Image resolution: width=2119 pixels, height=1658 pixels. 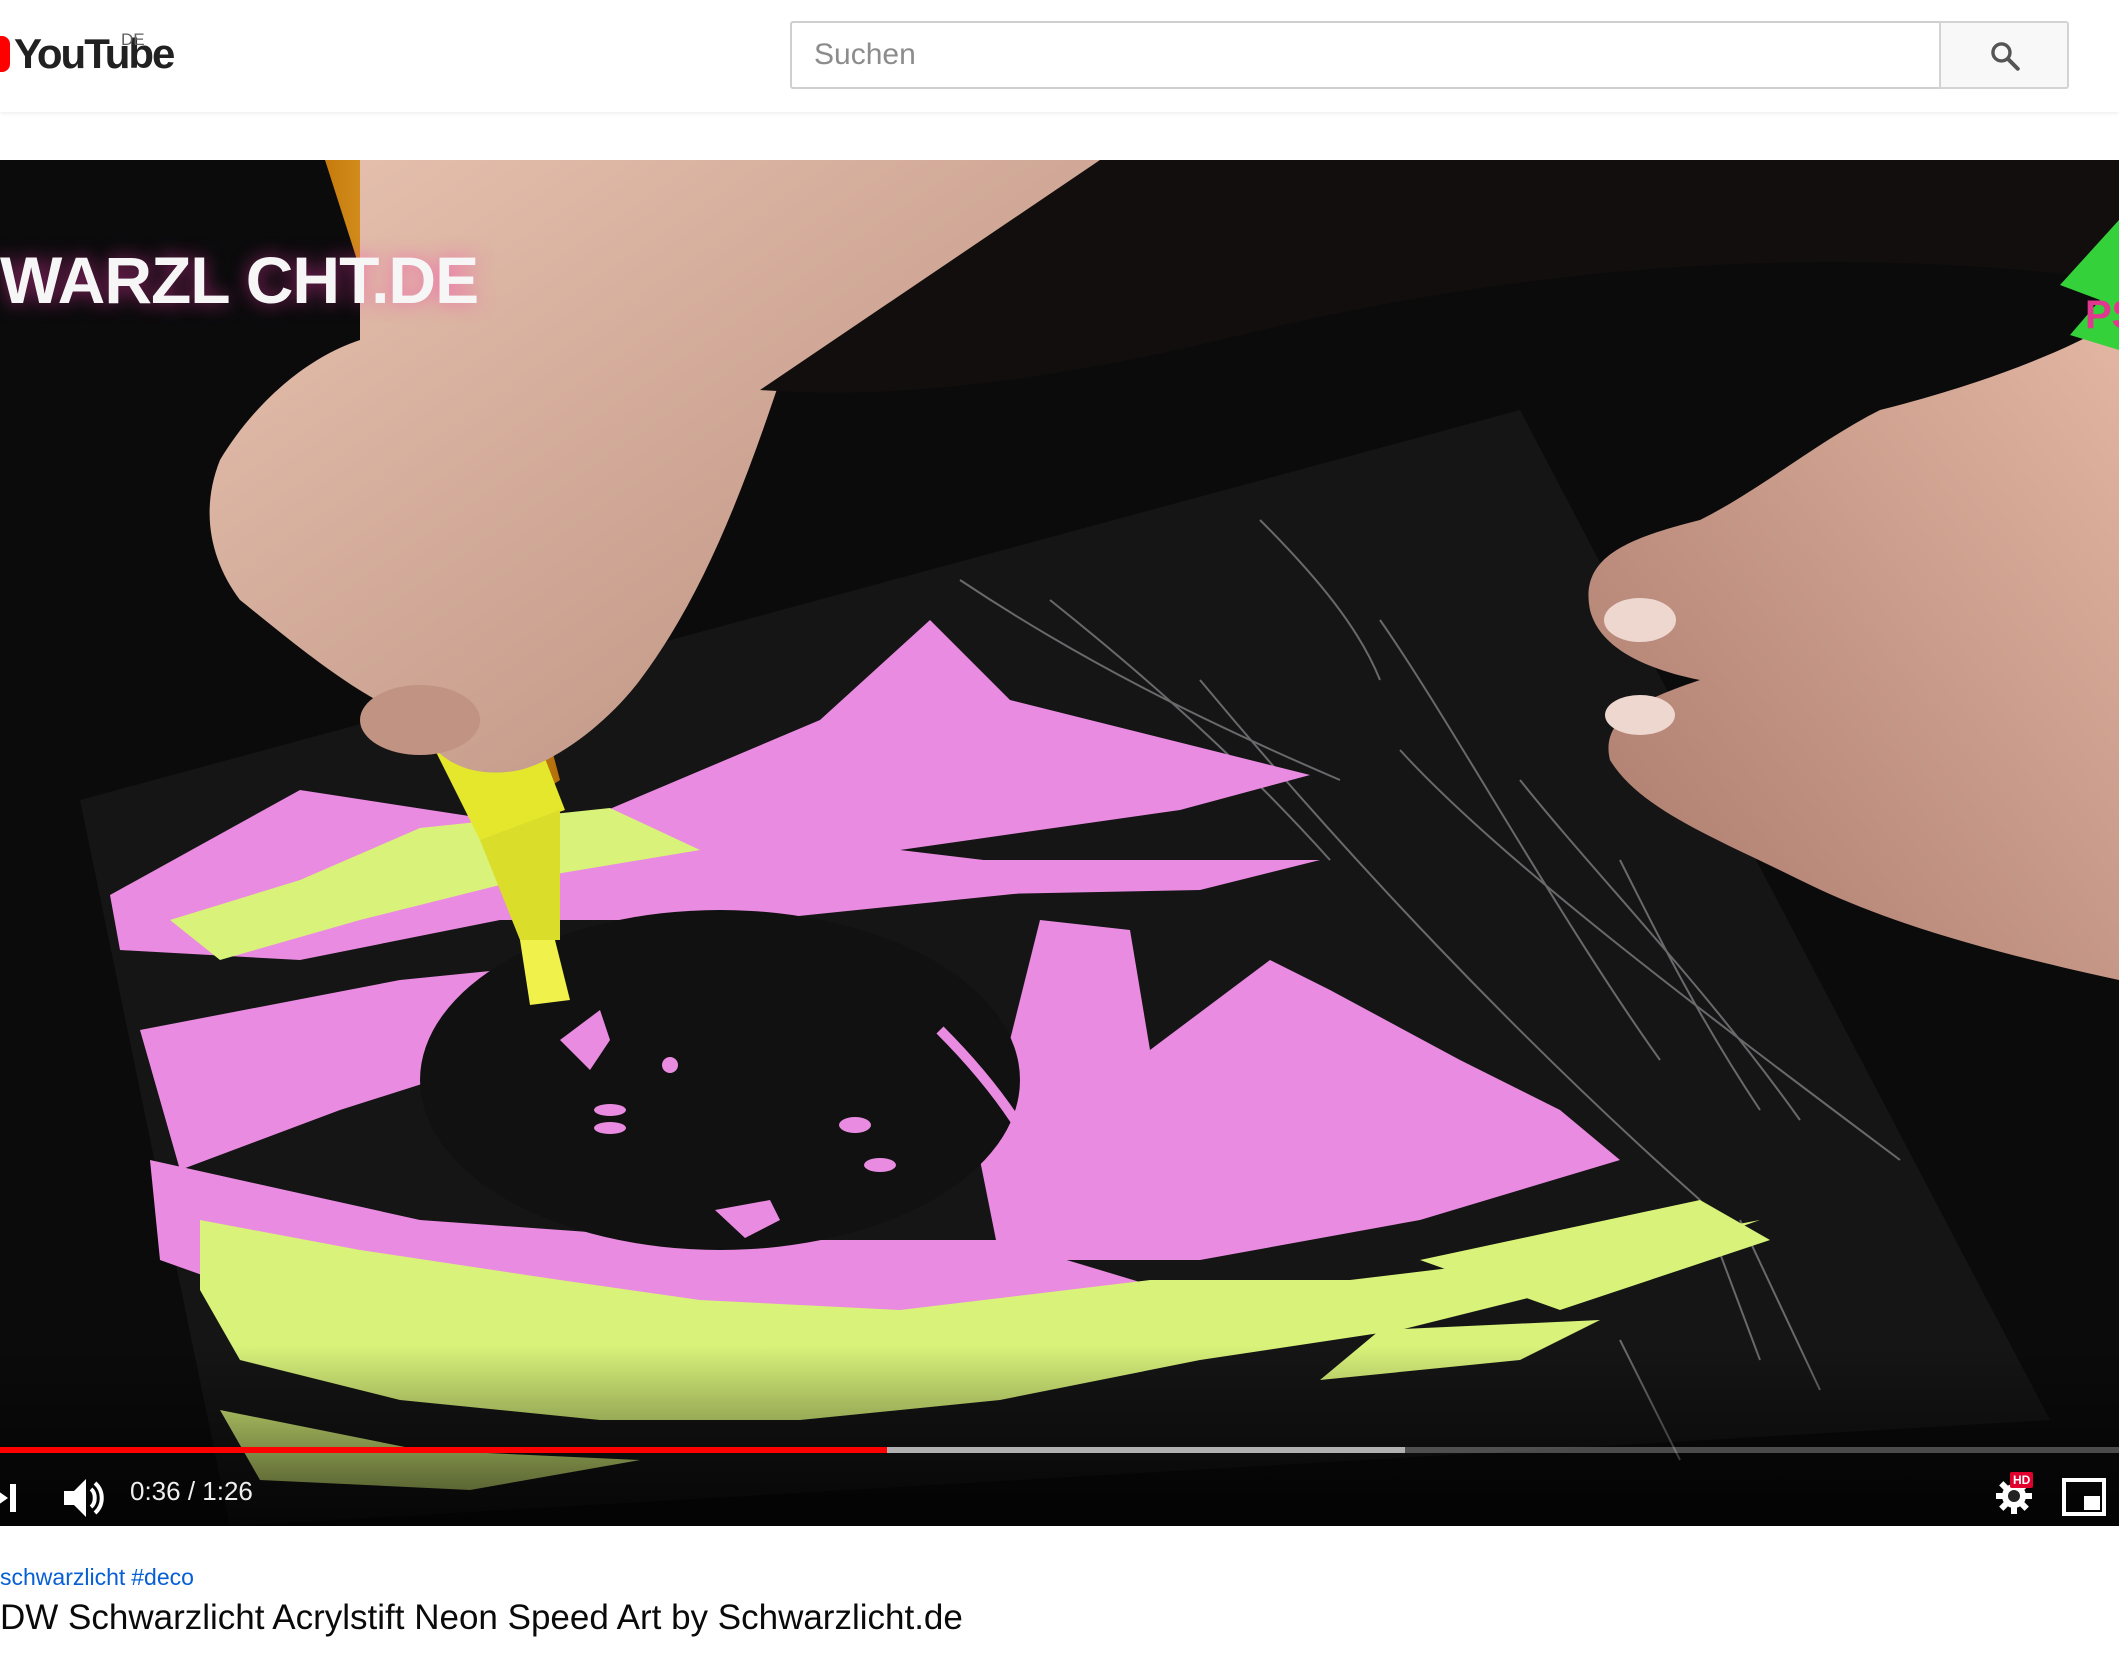 I want to click on duration: 1:26, so click(x=227, y=1491).